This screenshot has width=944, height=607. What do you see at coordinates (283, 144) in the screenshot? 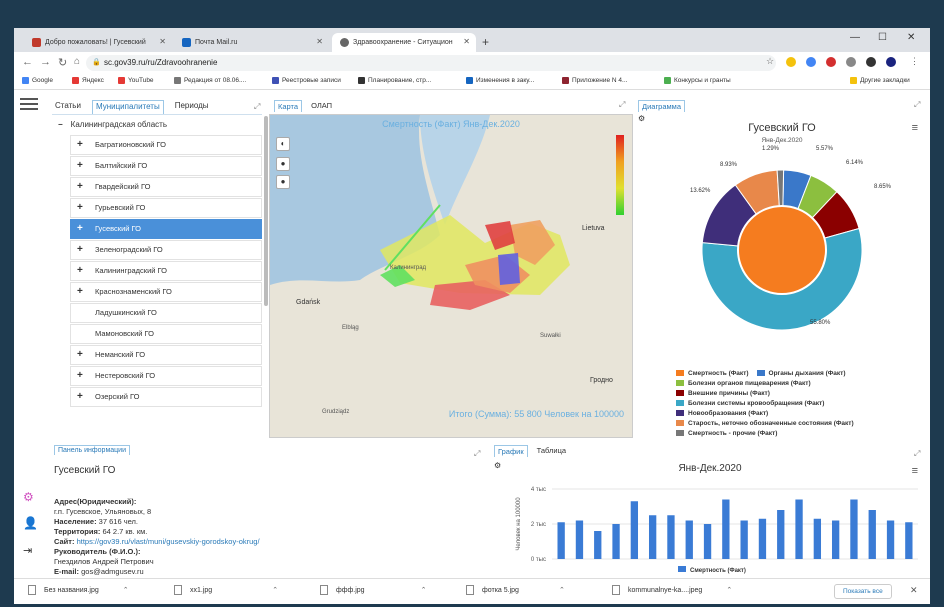
I see `globe-icon: ◐` at bounding box center [283, 144].